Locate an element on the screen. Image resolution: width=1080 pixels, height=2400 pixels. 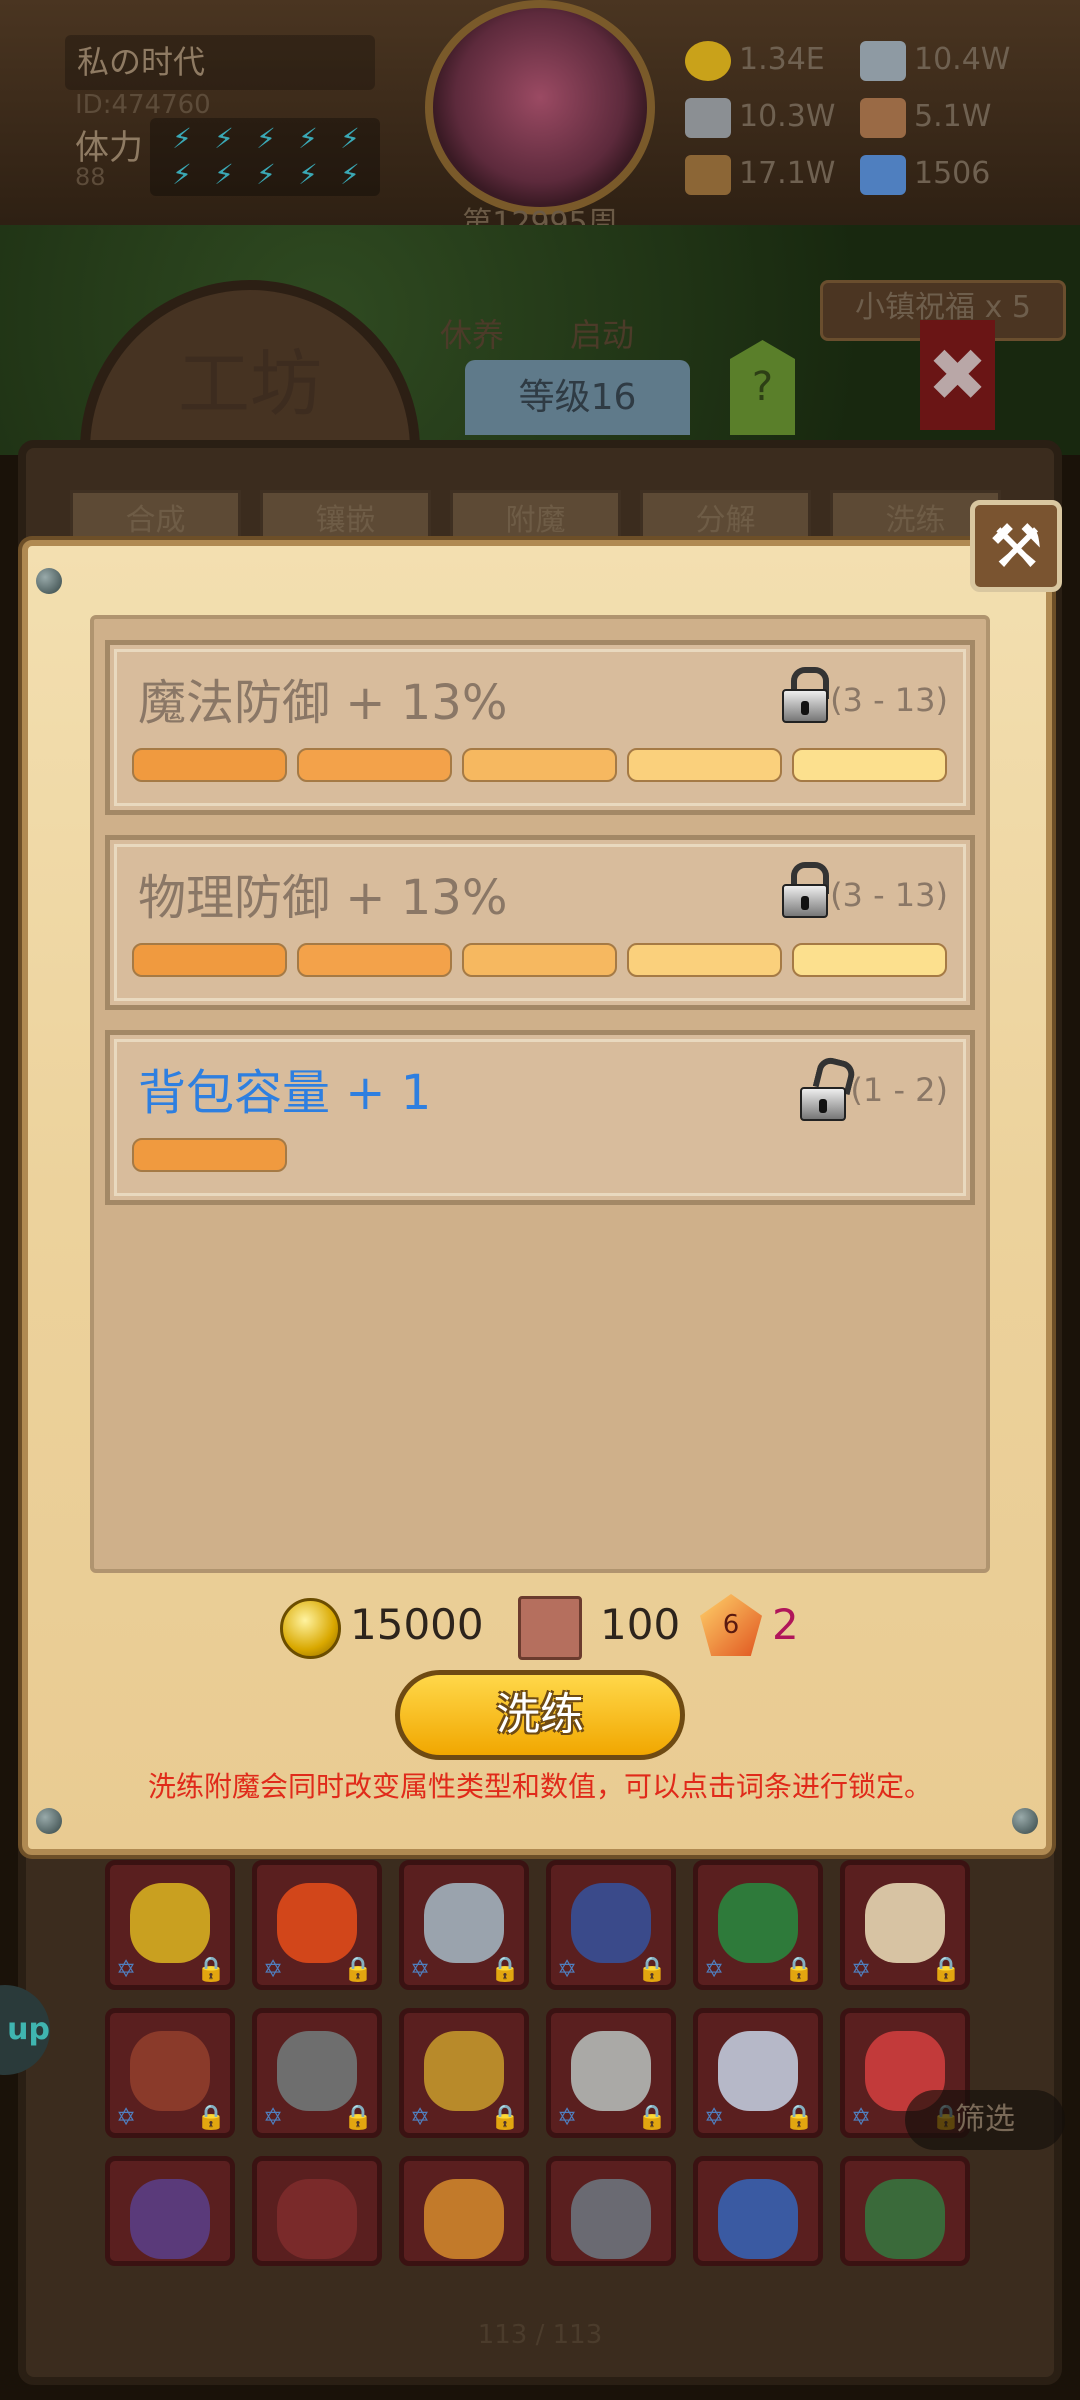
resource-ore: 10.3W is located at coordinates (760, 117).